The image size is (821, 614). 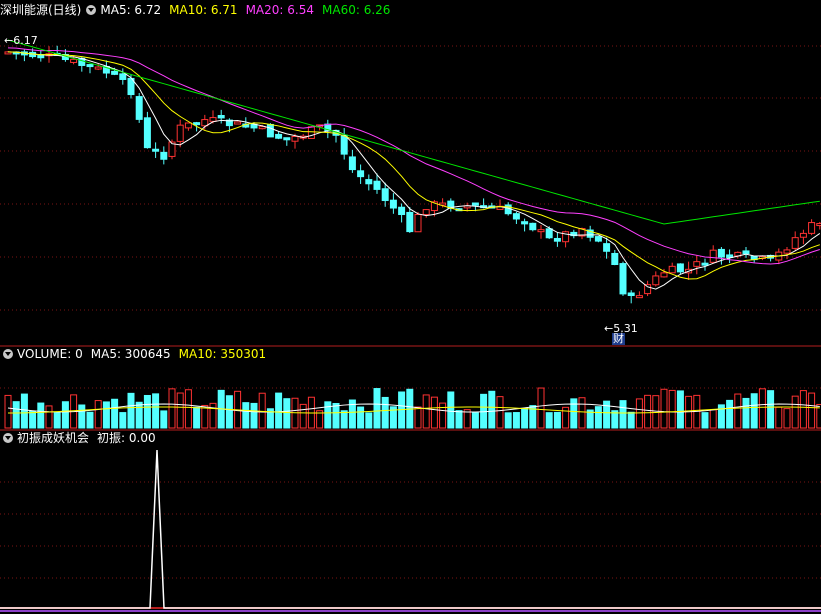 What do you see at coordinates (131, 10) in the screenshot?
I see `ma5-value: MA5: 6.72` at bounding box center [131, 10].